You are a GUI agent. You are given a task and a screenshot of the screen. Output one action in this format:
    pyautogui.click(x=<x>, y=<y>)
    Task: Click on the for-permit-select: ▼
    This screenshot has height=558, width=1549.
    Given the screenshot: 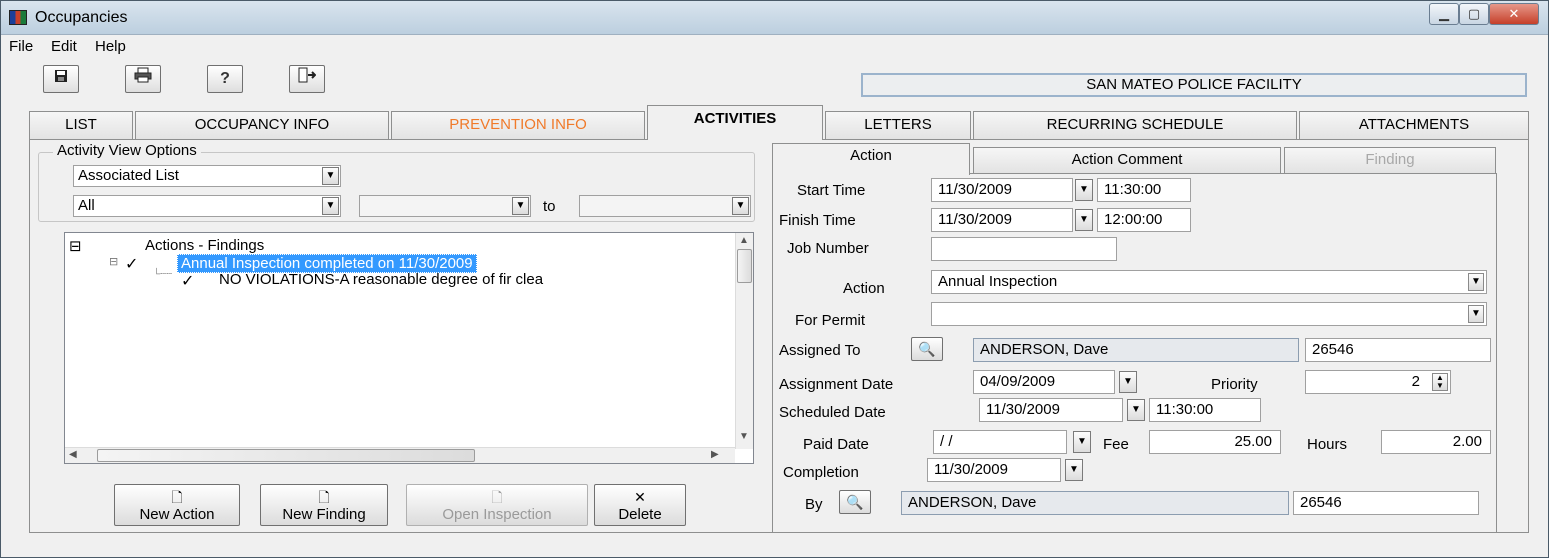 What is the action you would take?
    pyautogui.click(x=1209, y=314)
    